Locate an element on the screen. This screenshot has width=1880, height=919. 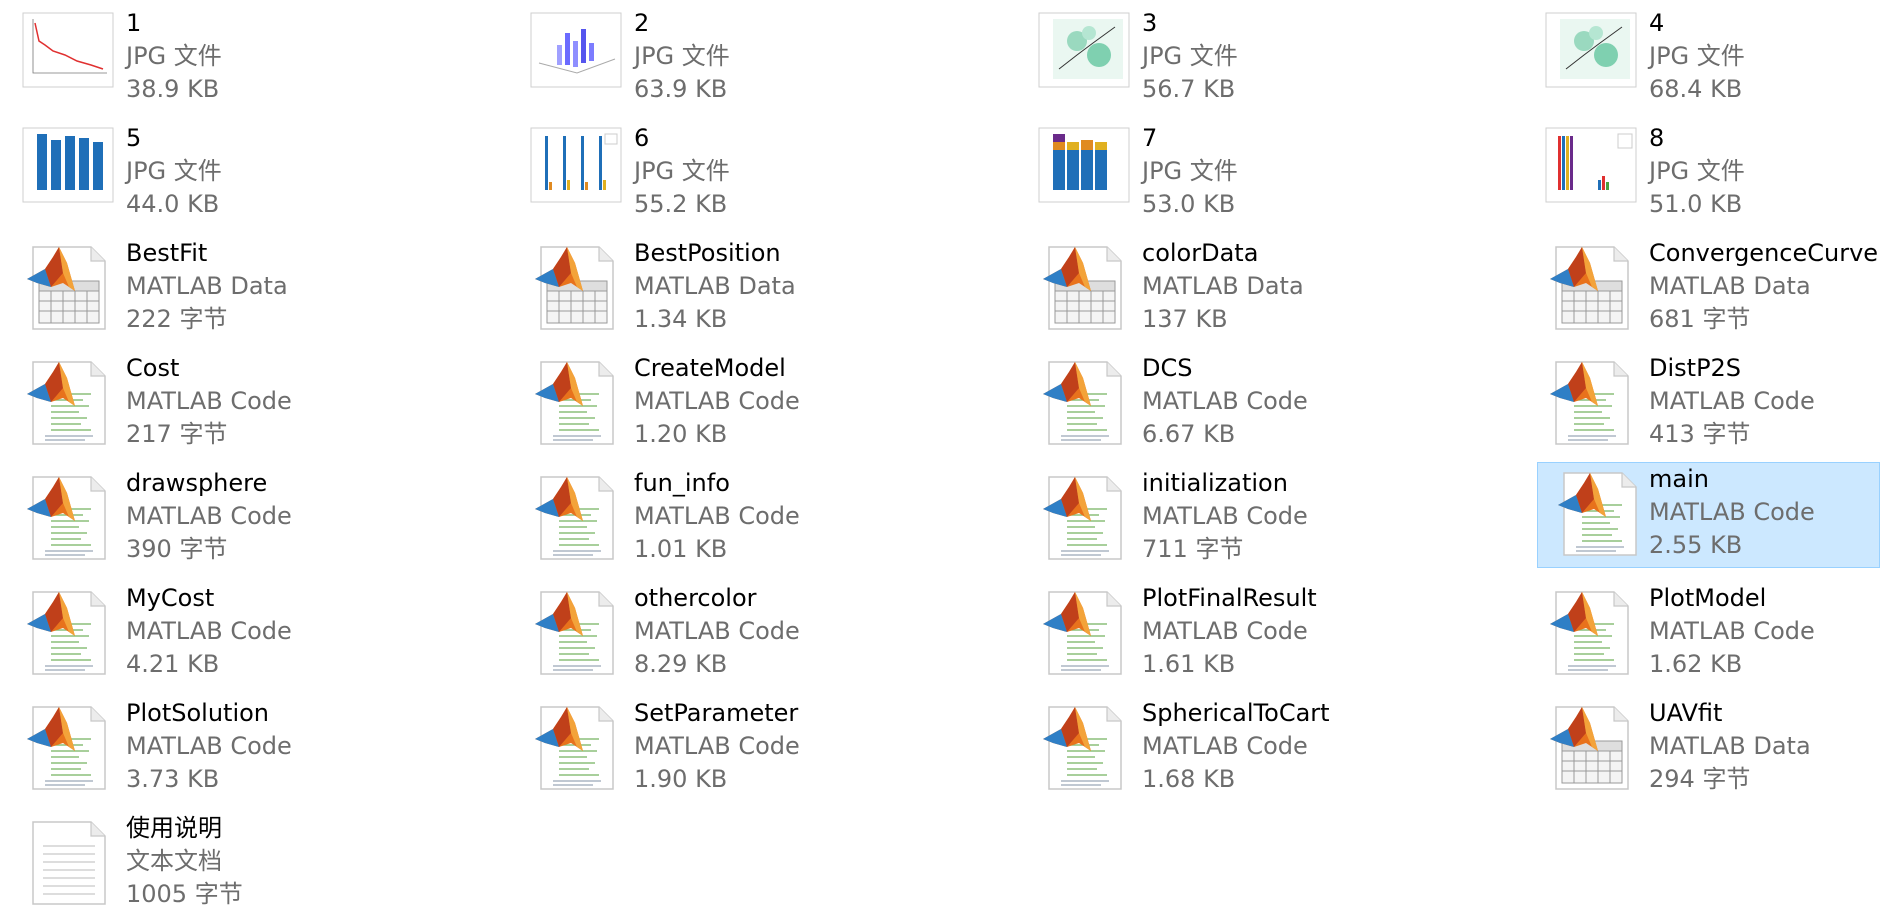
file-item: 使用说明 文本文档 1005 字节 is located at coordinates (170, 856).